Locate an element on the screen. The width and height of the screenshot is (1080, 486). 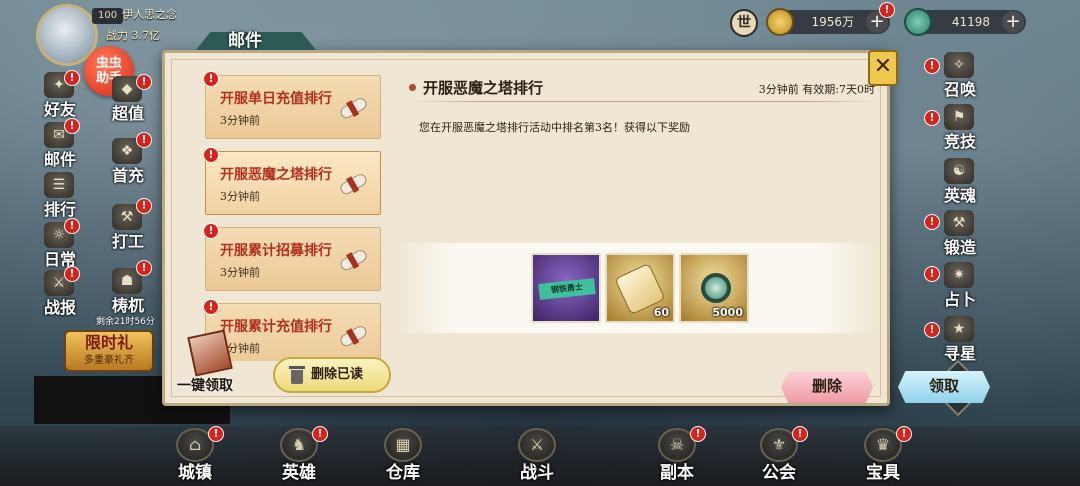
mail-item: 开服单日充值排行 3分钟前 is located at coordinates (293, 107).